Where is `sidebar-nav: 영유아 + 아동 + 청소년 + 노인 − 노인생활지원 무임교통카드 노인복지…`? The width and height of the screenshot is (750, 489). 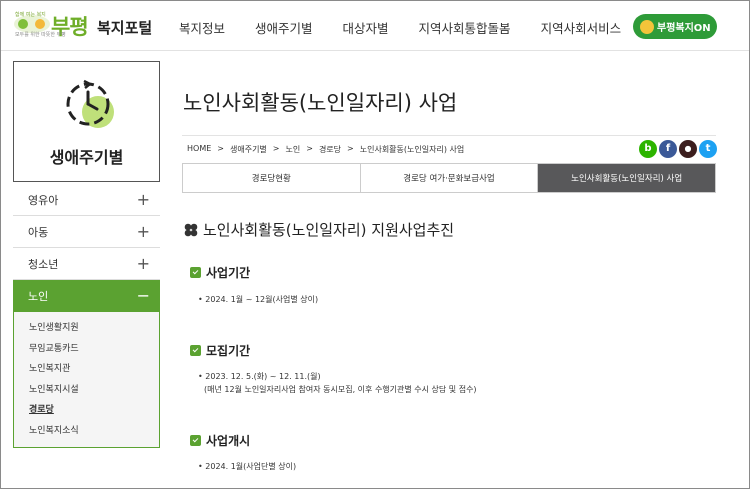 sidebar-nav: 영유아 + 아동 + 청소년 + 노인 − 노인생활지원 무임교통카드 노인복지… is located at coordinates (86, 316).